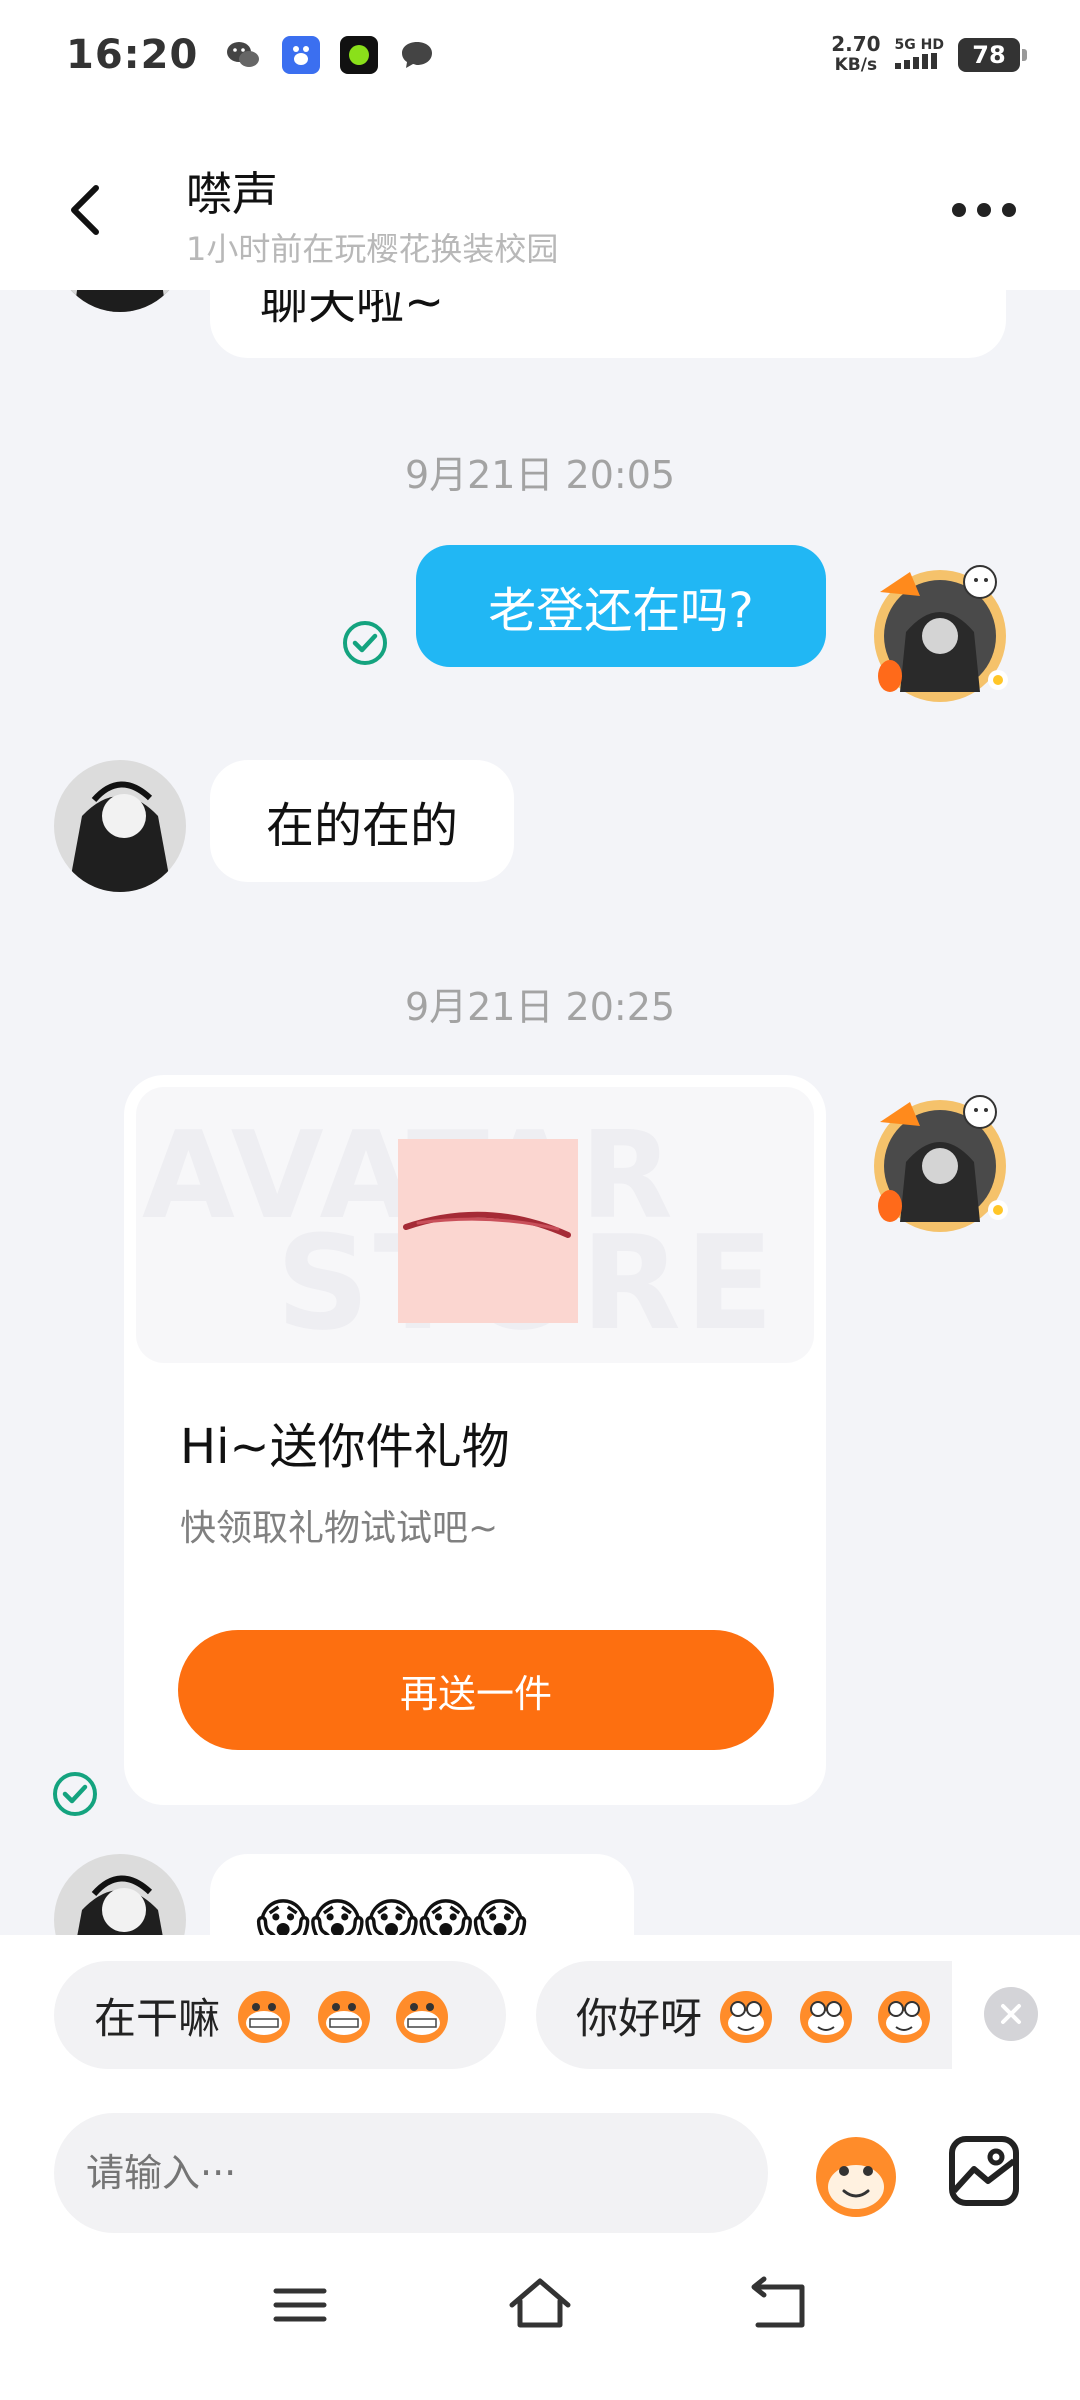 The height and width of the screenshot is (2400, 1080). I want to click on notification-icons, so click(330, 55).